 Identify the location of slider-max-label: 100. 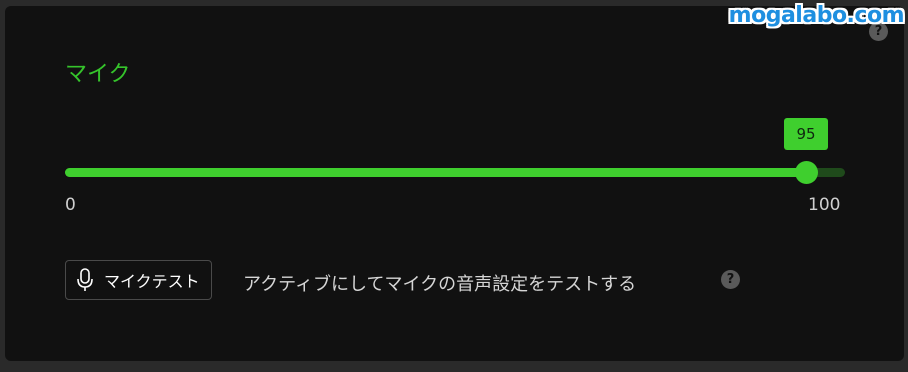
(824, 205).